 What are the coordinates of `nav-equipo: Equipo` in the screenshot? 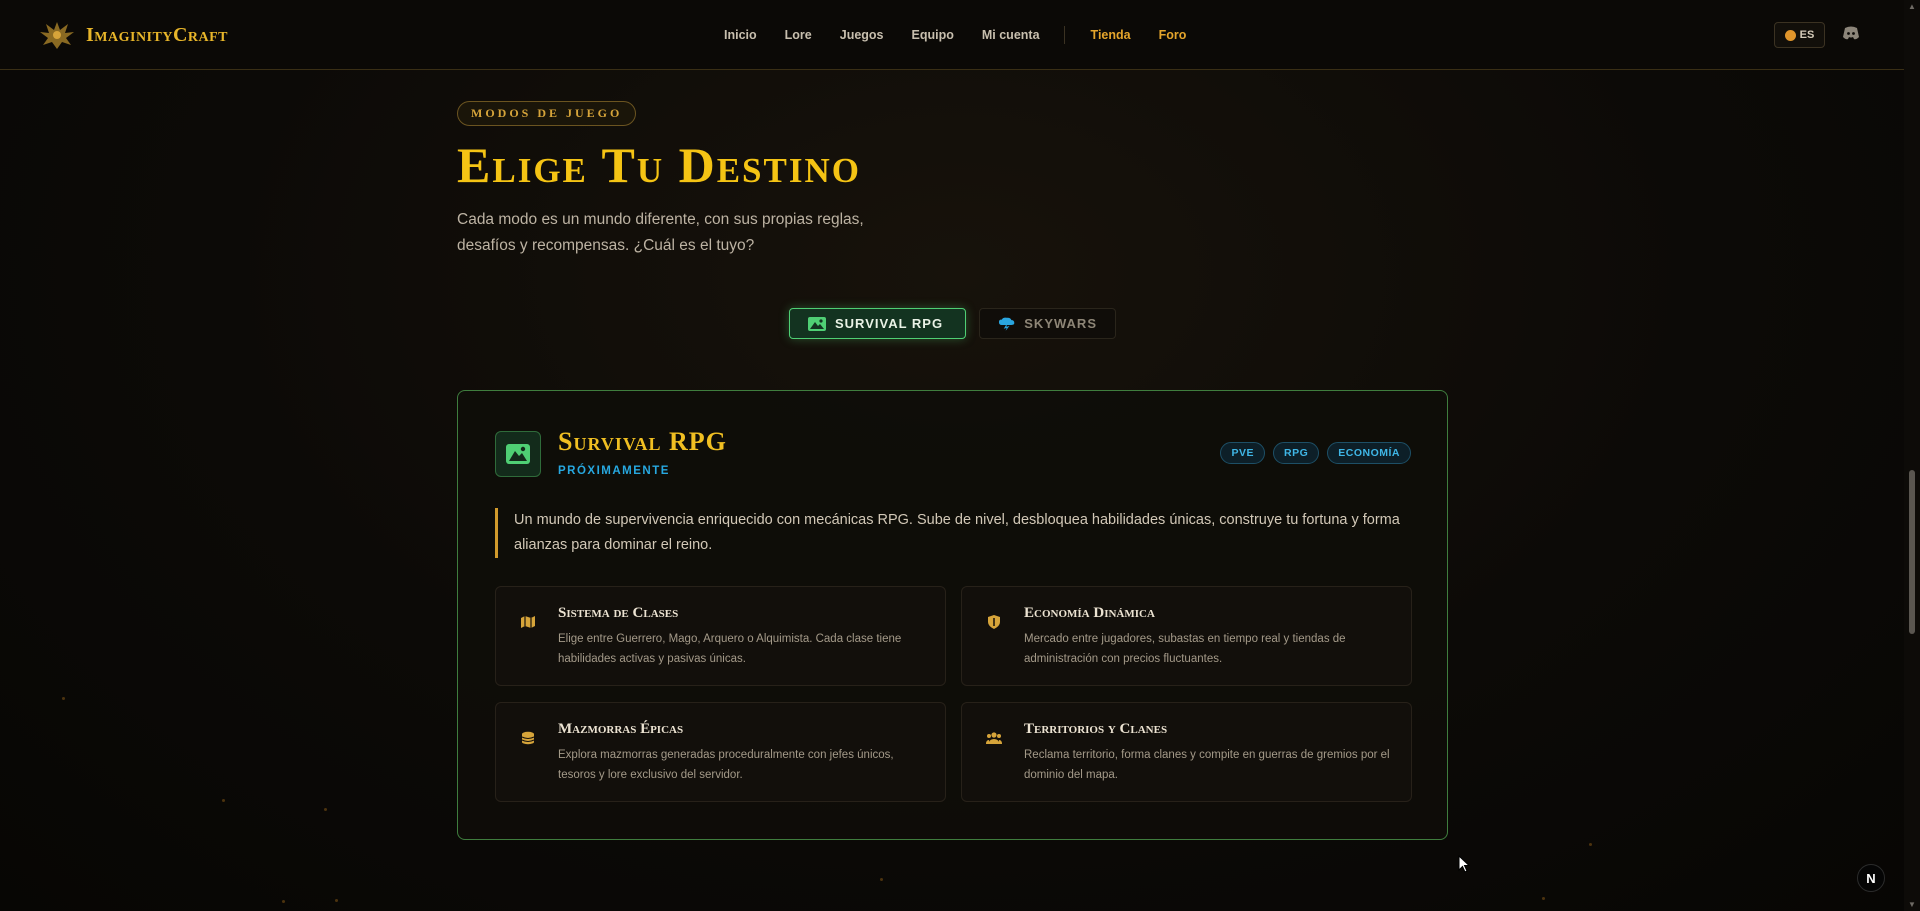 It's located at (933, 35).